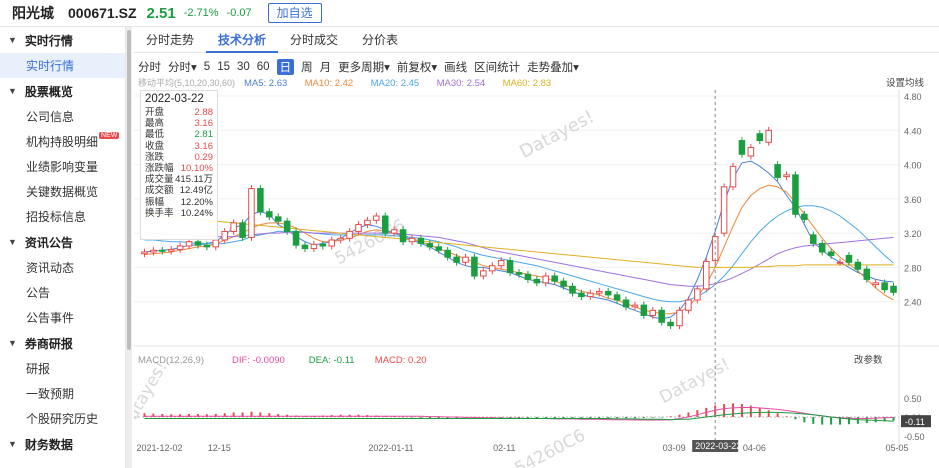 The height and width of the screenshot is (468, 939). Describe the element at coordinates (62, 267) in the screenshot. I see `sidebar-item: 资讯动态` at that location.